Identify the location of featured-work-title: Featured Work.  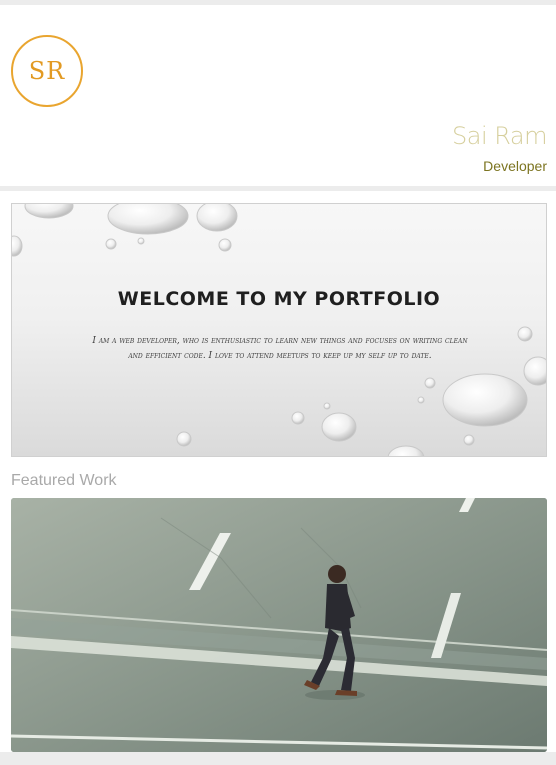
(64, 480).